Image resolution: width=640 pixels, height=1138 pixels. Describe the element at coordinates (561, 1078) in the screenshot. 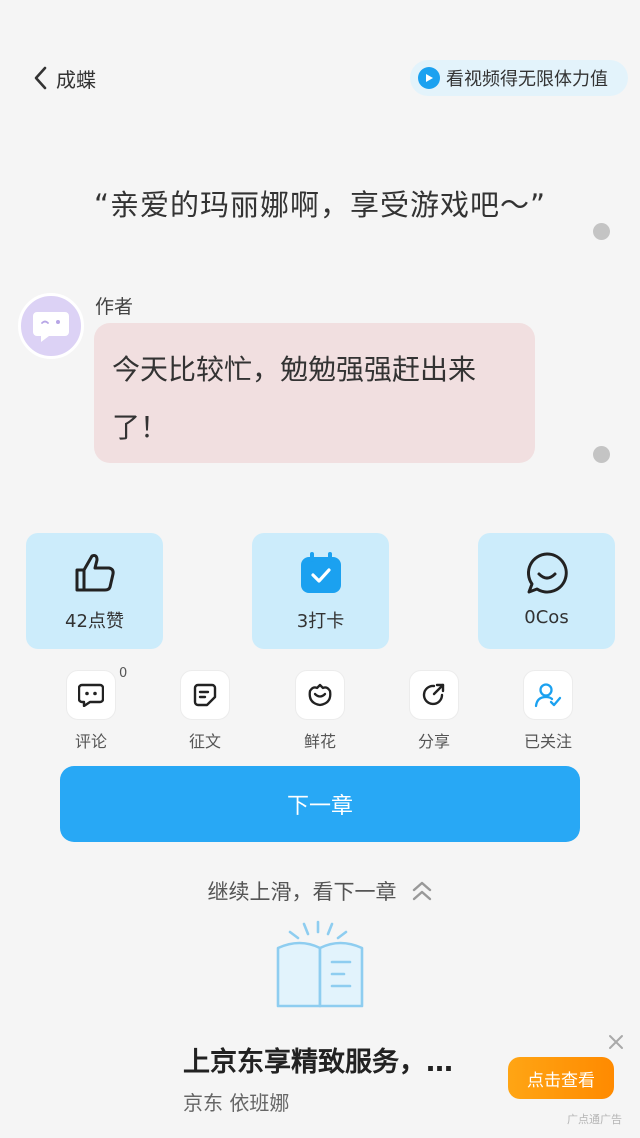

I see `ad-cta-button: 点击查看` at that location.